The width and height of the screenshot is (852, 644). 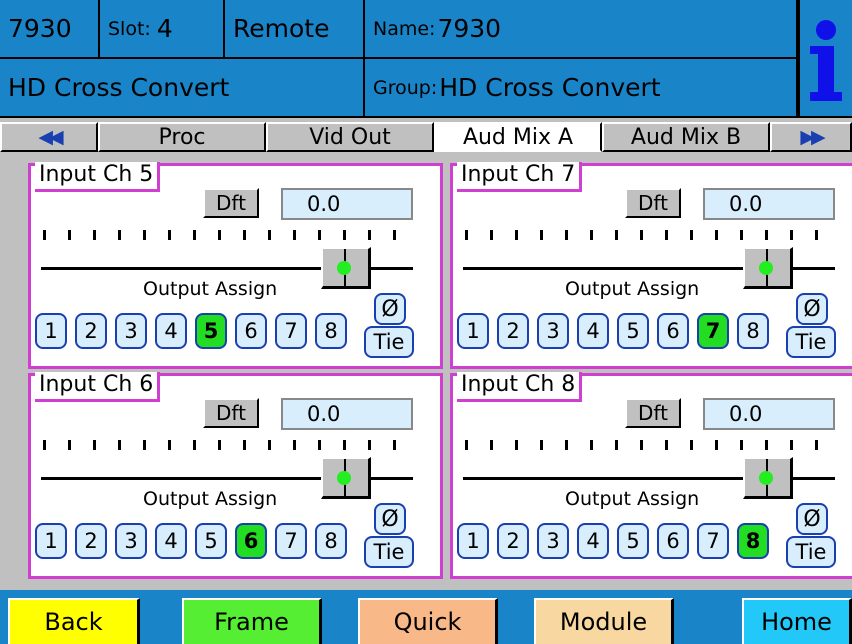 I want to click on module-button: Module, so click(x=604, y=621).